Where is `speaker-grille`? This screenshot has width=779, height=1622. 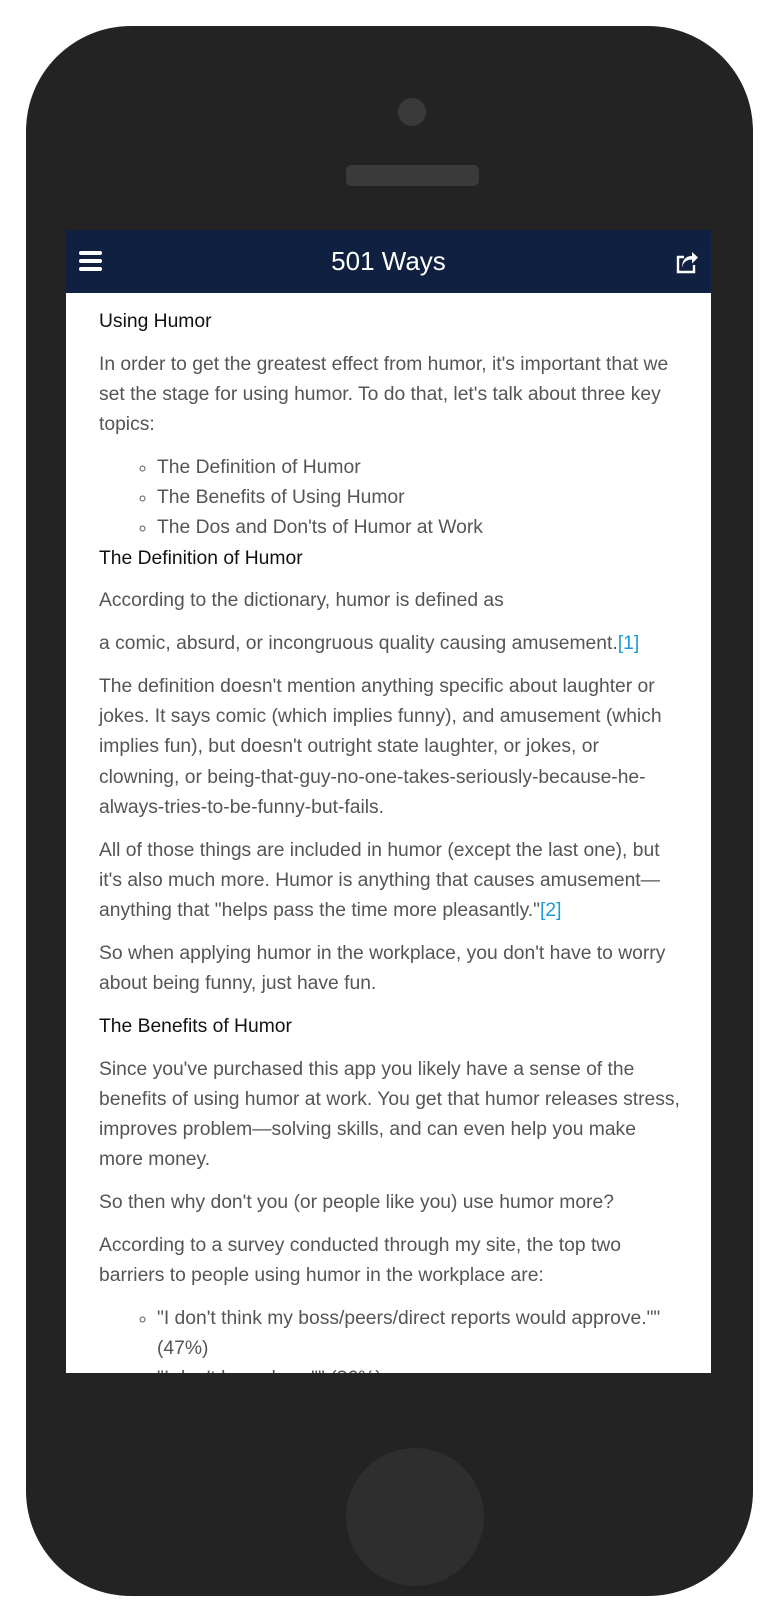
speaker-grille is located at coordinates (412, 175).